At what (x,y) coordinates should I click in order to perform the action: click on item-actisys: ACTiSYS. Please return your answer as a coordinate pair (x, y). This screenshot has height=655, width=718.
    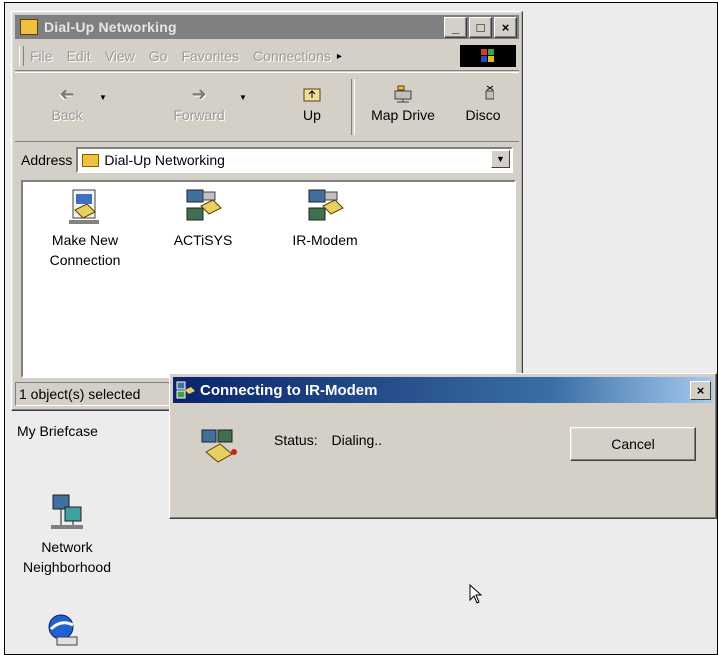
    Looking at the image, I should click on (203, 219).